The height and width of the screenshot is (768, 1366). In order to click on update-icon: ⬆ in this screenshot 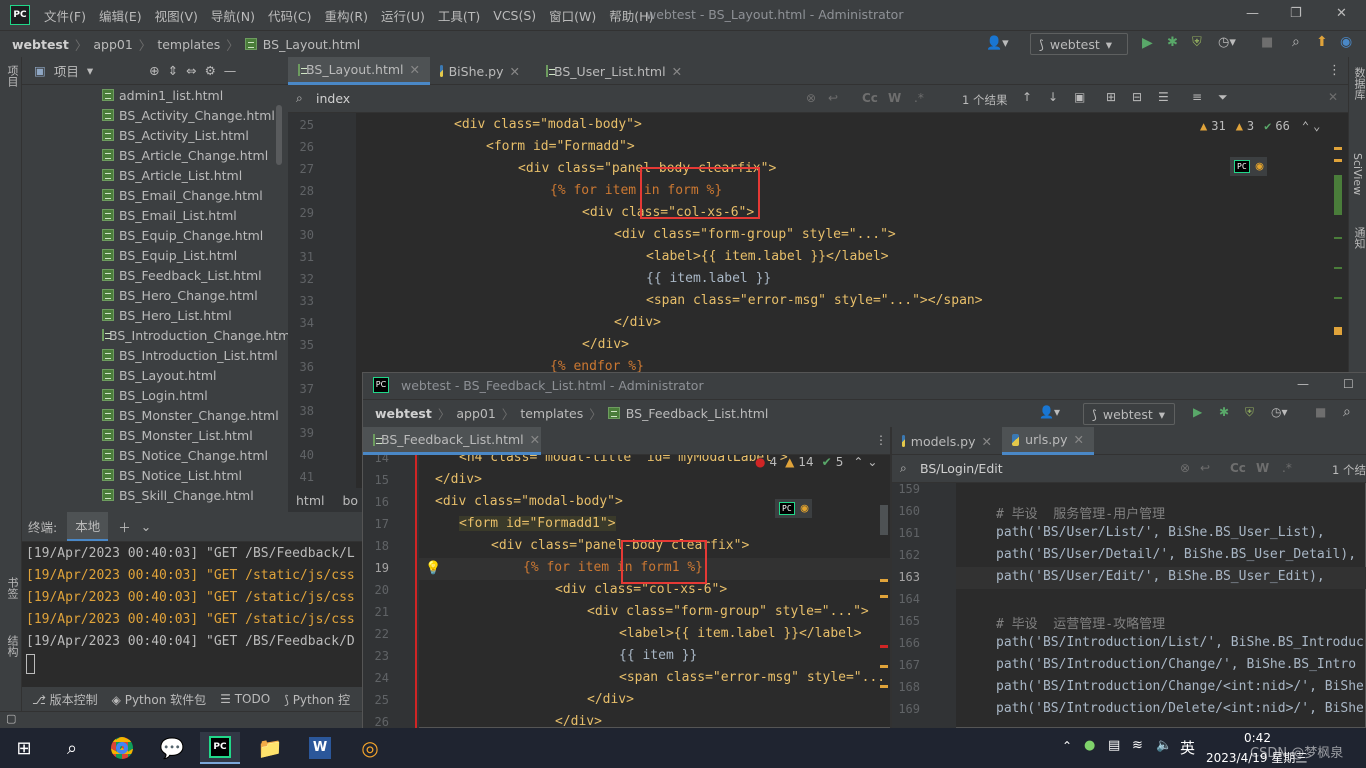, I will do `click(1322, 42)`.